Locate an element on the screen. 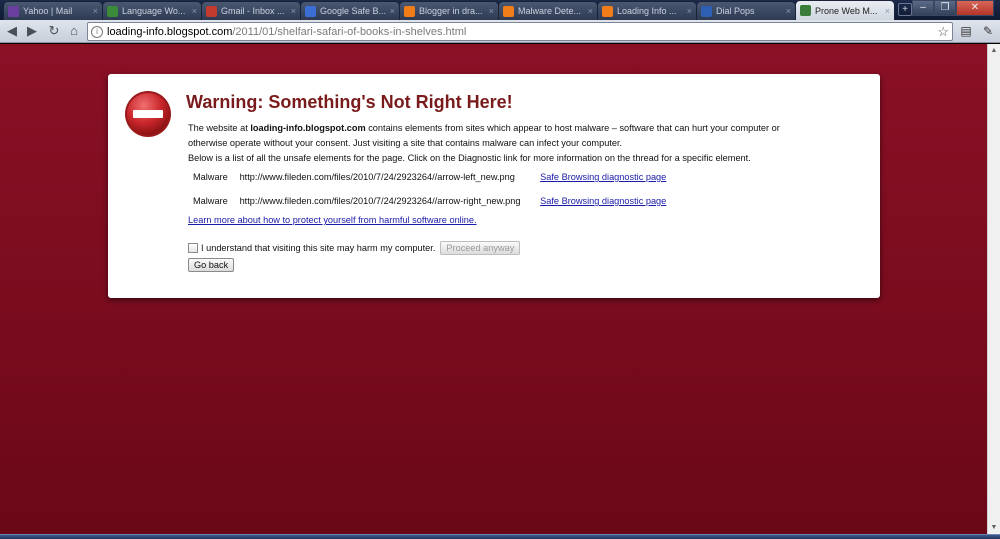 The width and height of the screenshot is (1000, 539). os-taskbar is located at coordinates (500, 536).